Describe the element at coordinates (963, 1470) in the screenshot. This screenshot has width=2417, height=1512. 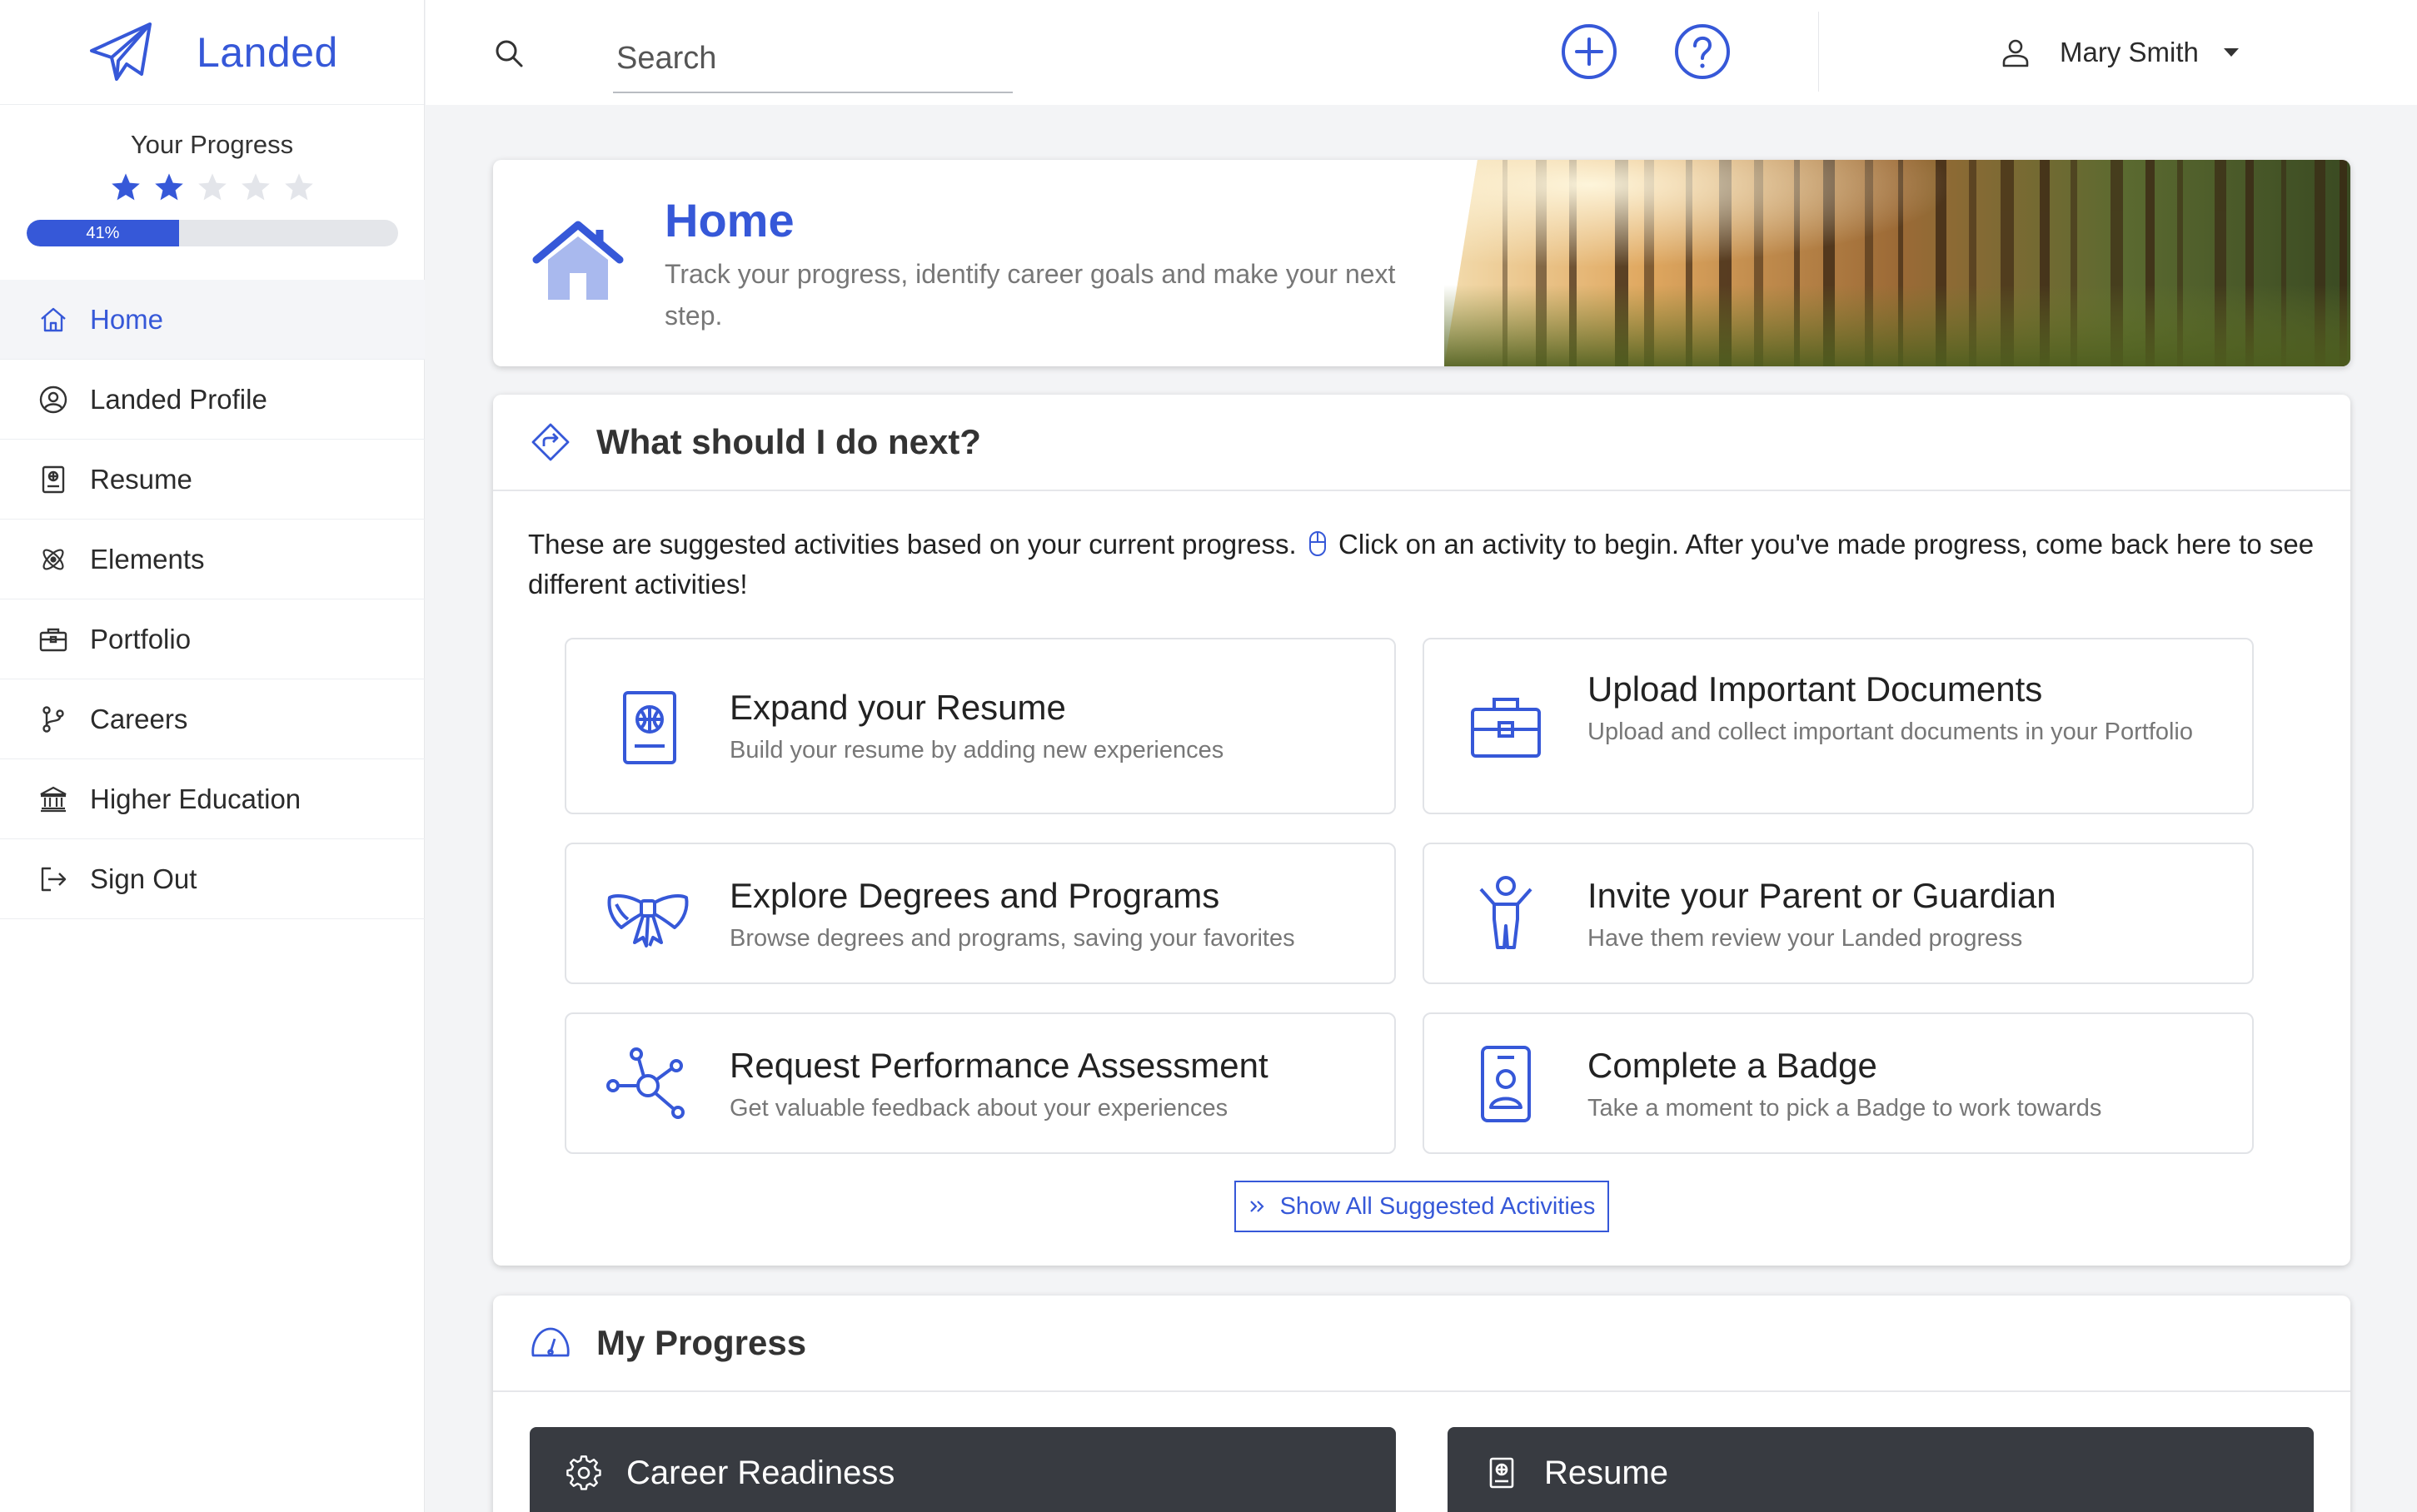
I see `progress-panel-career-readiness: Career Readiness` at that location.